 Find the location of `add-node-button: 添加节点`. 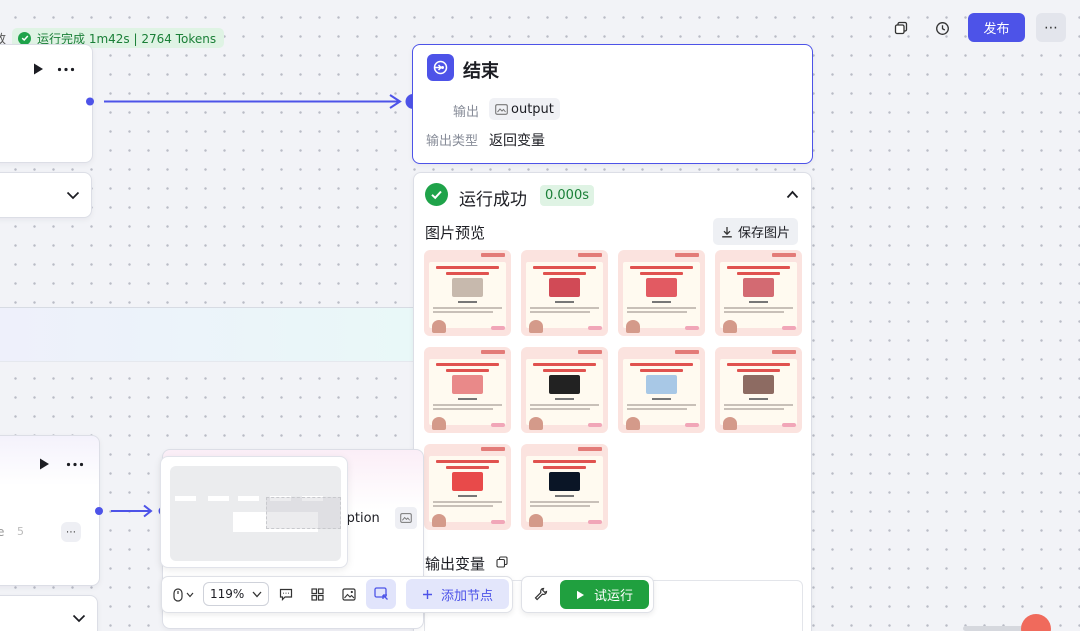

add-node-button: 添加节点 is located at coordinates (457, 594).